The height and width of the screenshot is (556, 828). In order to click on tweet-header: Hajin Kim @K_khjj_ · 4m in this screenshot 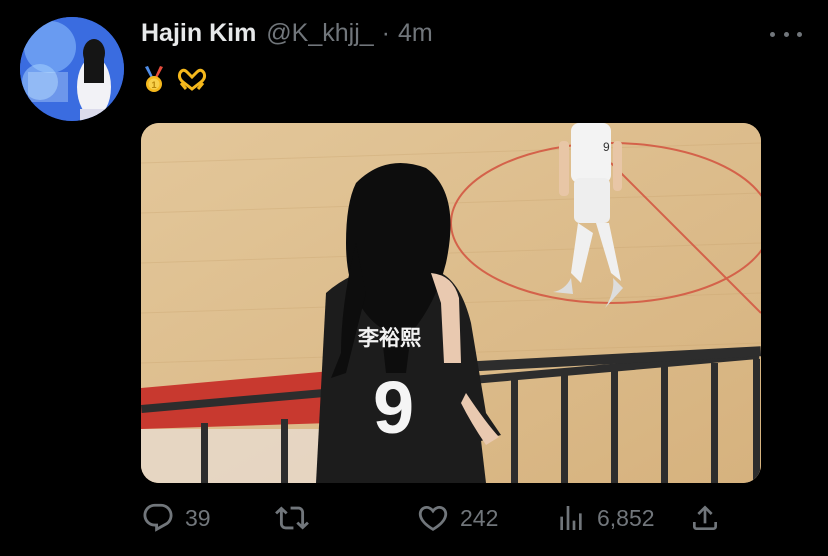, I will do `click(287, 35)`.